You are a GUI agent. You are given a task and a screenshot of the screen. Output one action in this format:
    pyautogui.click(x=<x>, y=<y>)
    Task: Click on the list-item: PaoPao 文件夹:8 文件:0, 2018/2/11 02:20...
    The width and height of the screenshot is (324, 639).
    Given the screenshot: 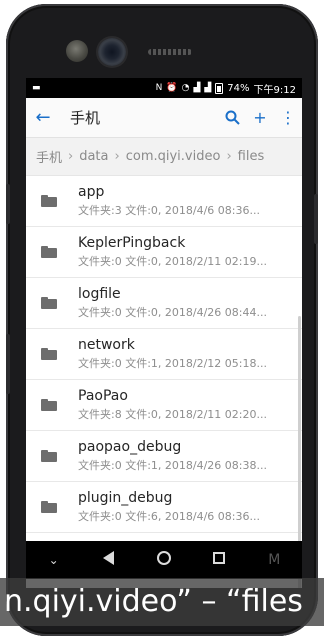 What is the action you would take?
    pyautogui.click(x=164, y=405)
    